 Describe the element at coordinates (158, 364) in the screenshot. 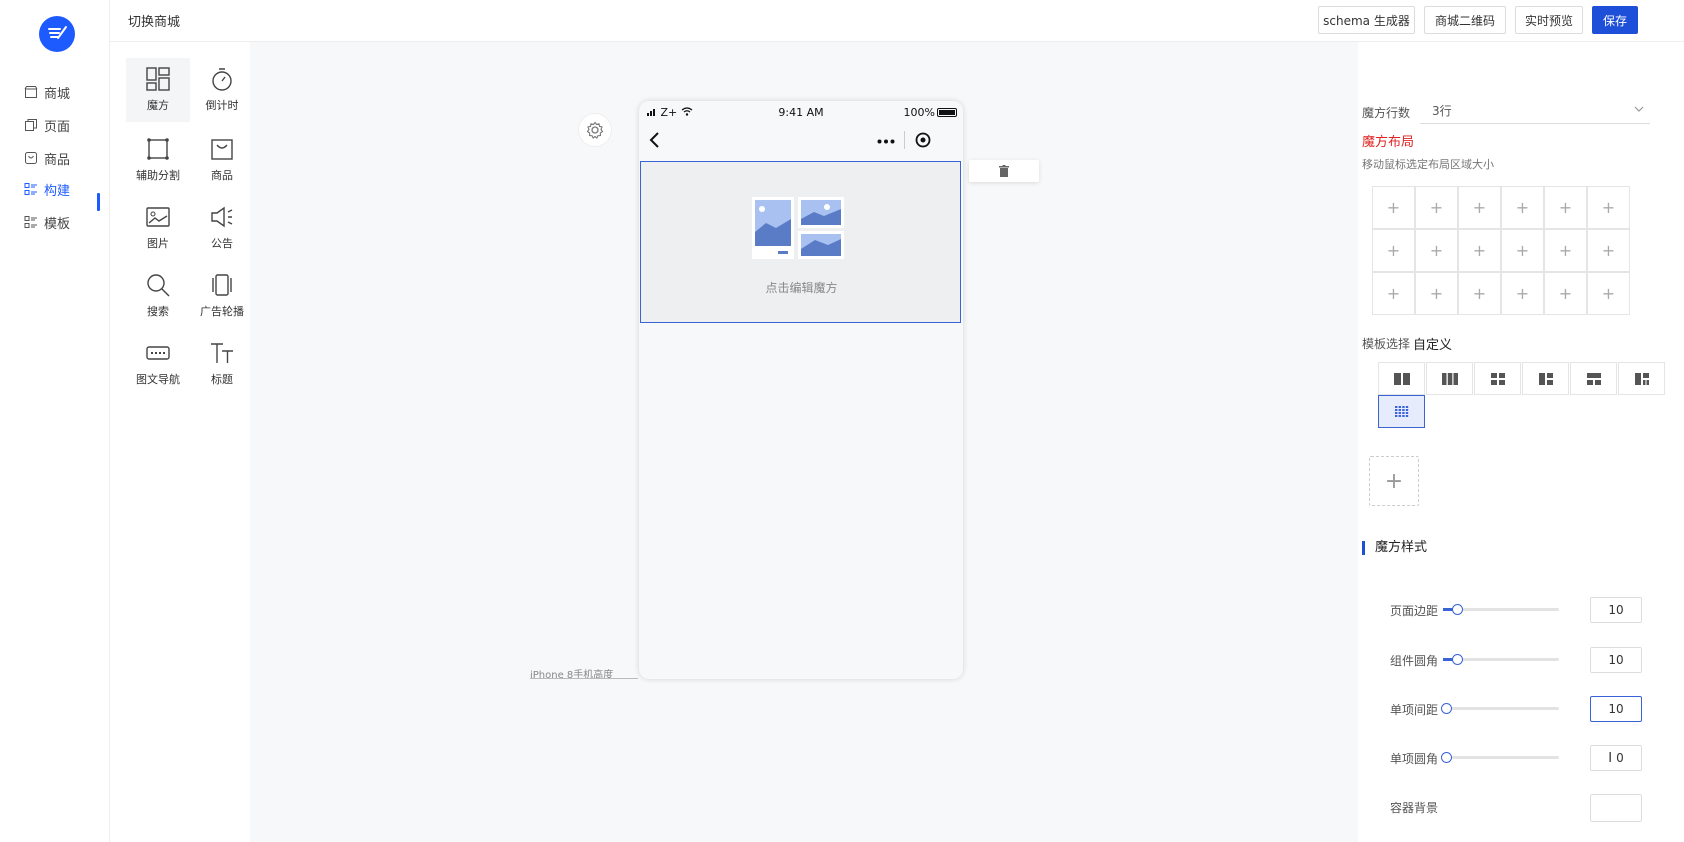

I see `component-image-text-nav: 图文导航` at that location.